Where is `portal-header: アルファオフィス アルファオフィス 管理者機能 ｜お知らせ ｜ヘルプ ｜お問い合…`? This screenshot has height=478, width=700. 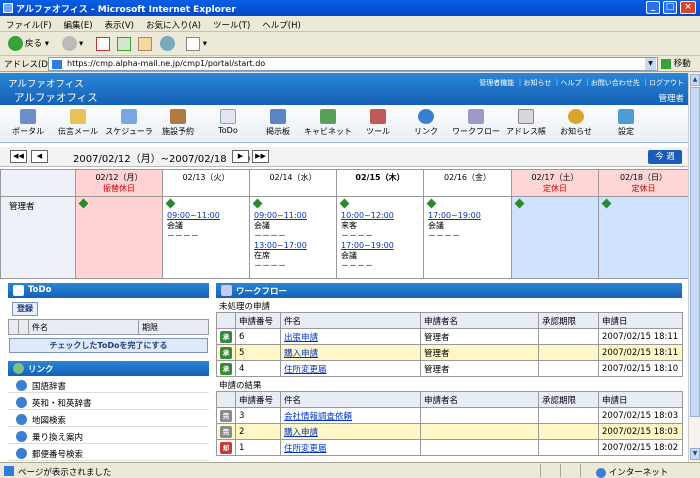 portal-header: アルファオフィス アルファオフィス 管理者機能 ｜お知らせ ｜ヘルプ ｜お問い合… is located at coordinates (344, 89).